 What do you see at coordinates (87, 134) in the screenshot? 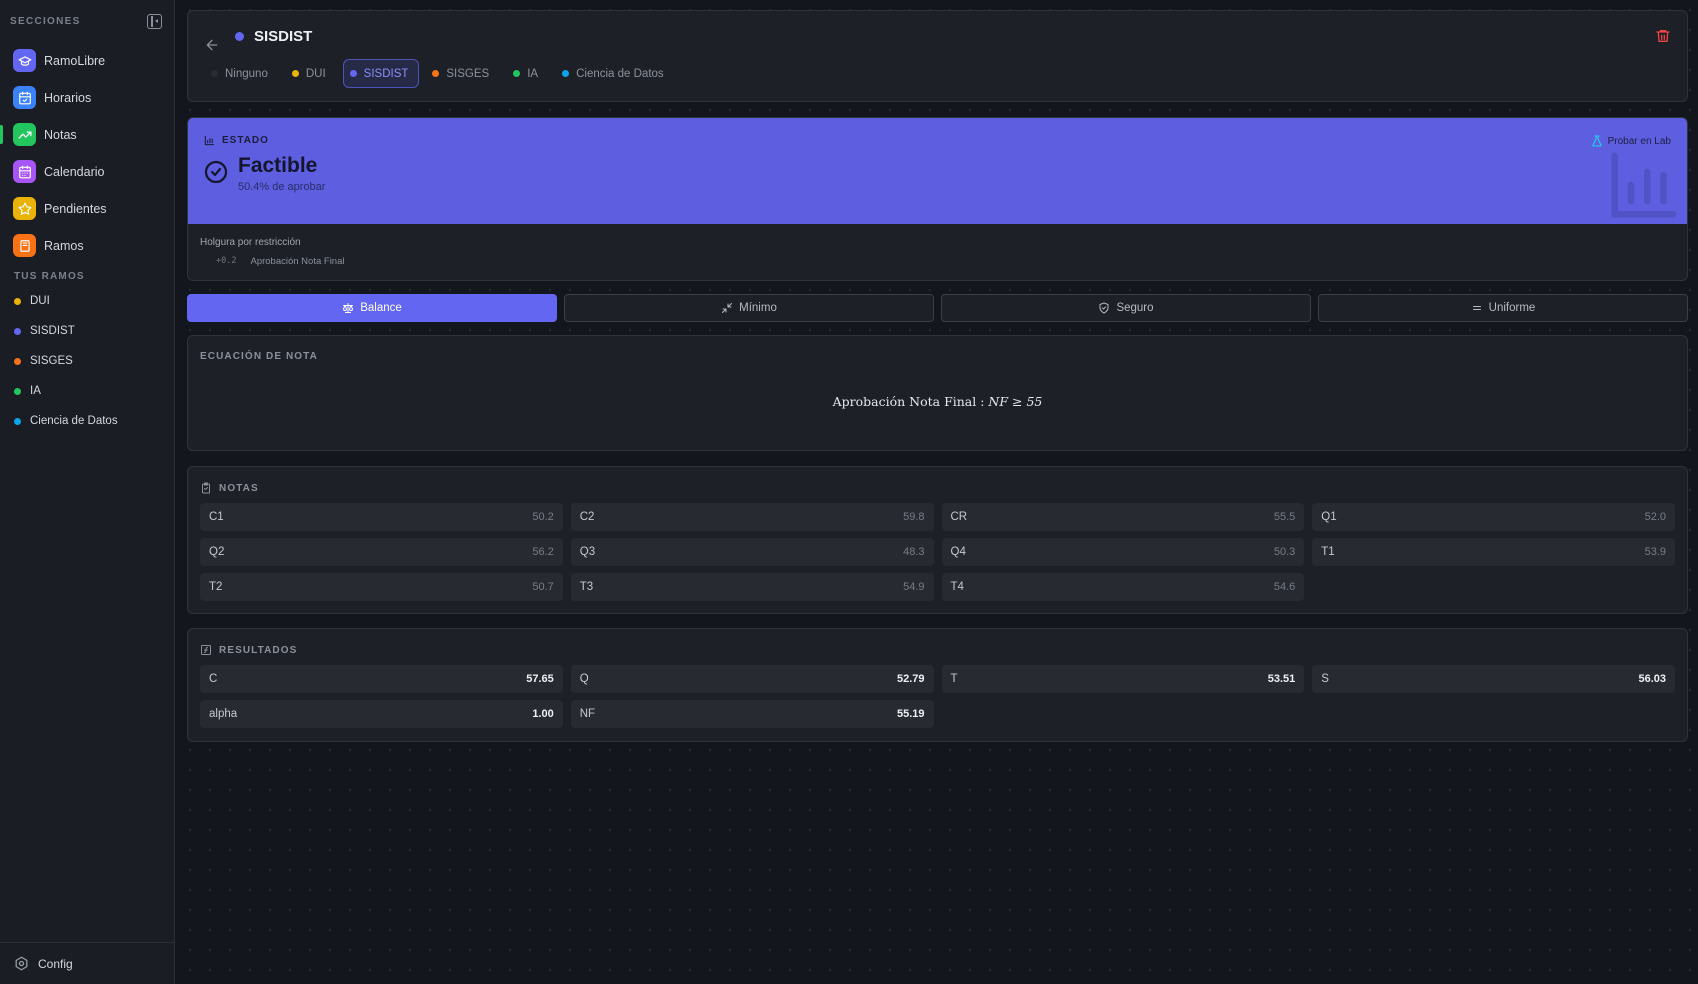
I see `sidebar-item-notas: Notas` at bounding box center [87, 134].